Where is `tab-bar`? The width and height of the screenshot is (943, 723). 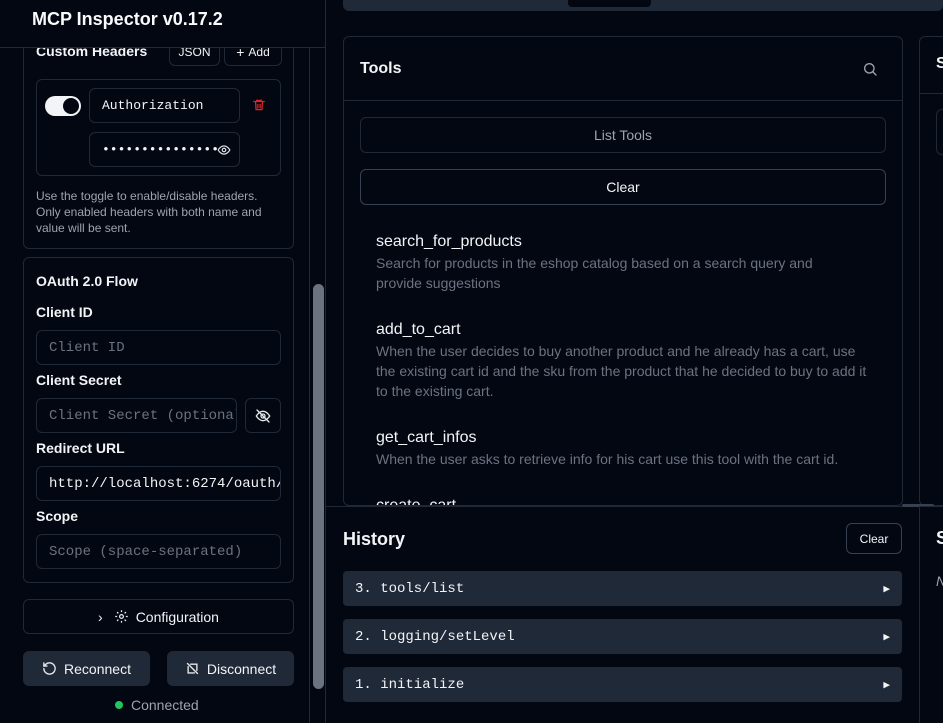
tab-bar is located at coordinates (643, 5).